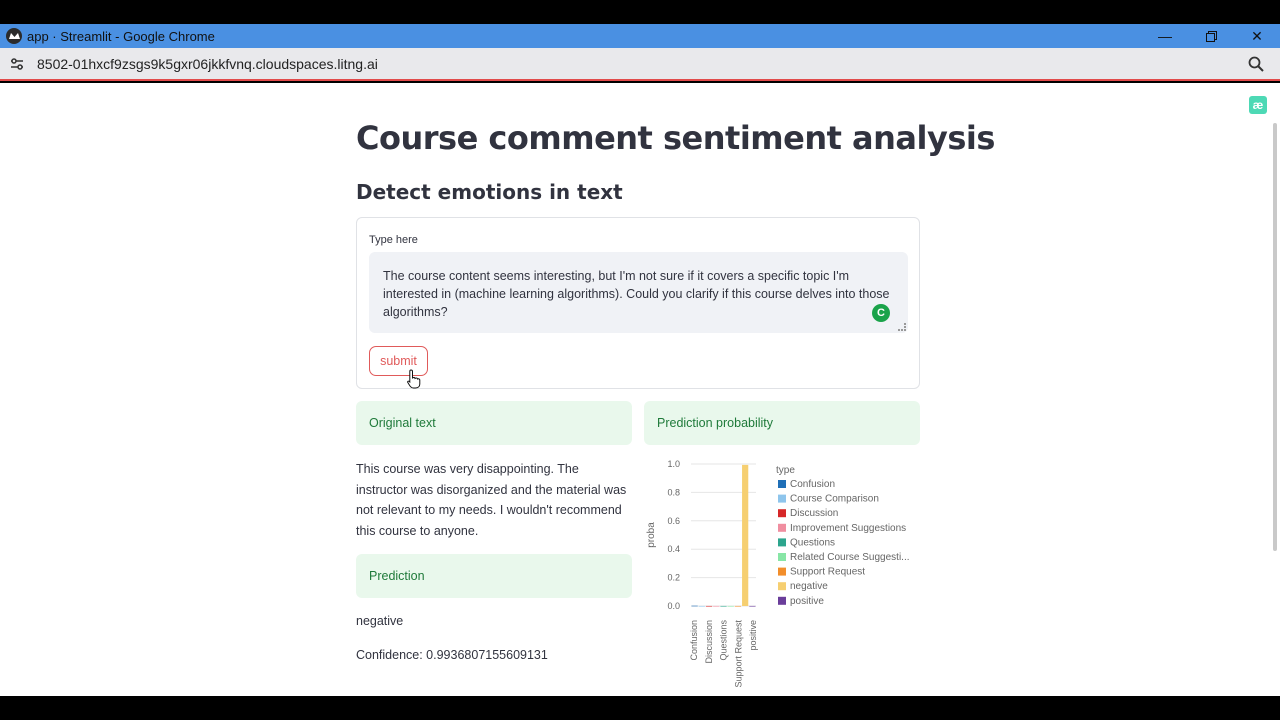 The image size is (1280, 720). I want to click on scrollbar, so click(1275, 337).